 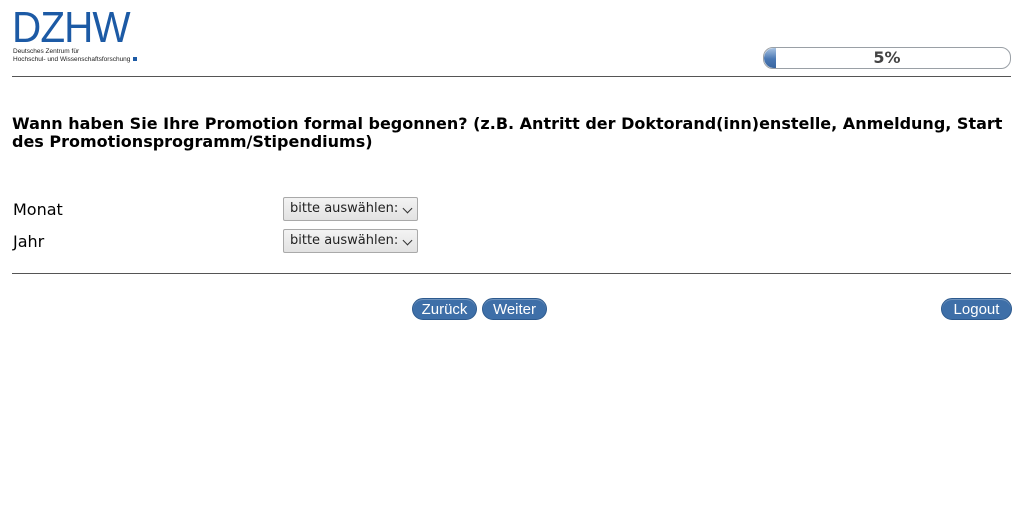 I want to click on logo-subtitle-line2-text: Hochschul- und Wissenschaftsforschung, so click(x=72, y=59).